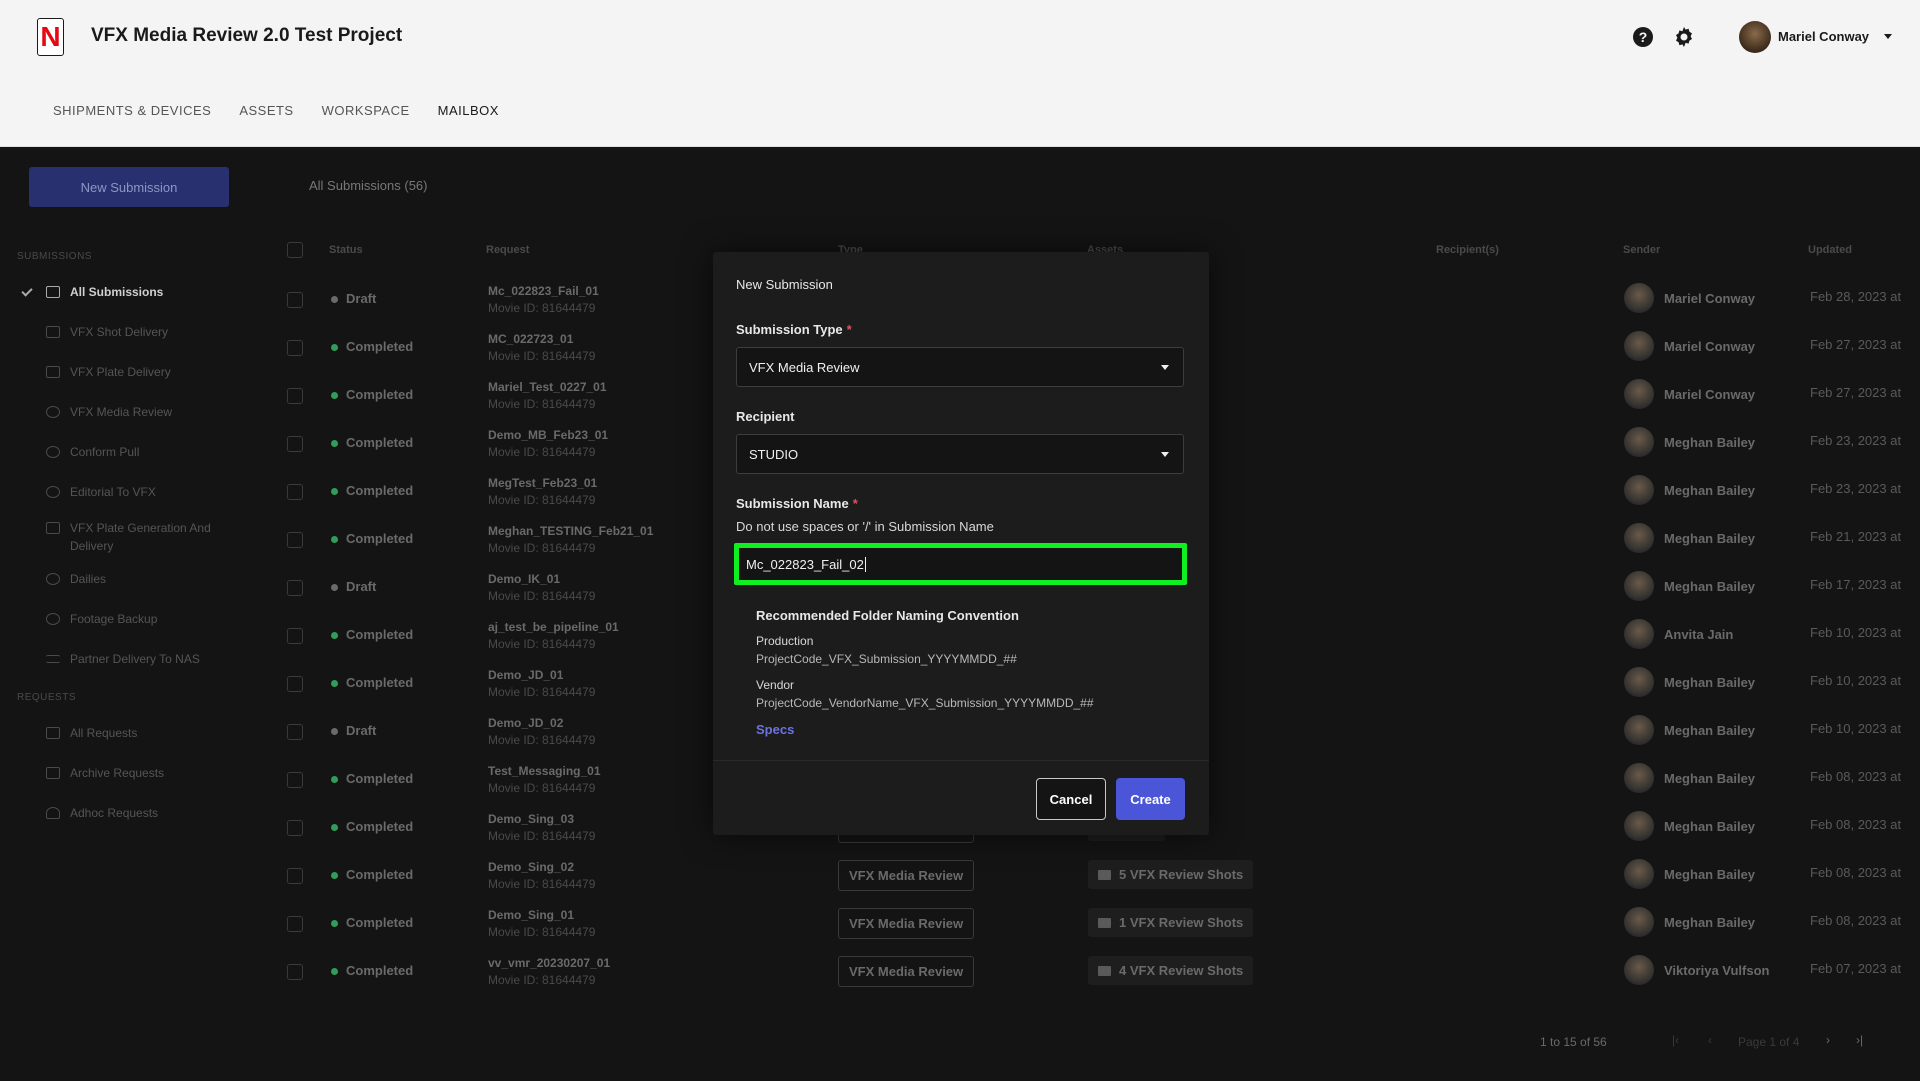 The width and height of the screenshot is (1920, 1081). I want to click on new-submission-button: New Submission, so click(129, 187).